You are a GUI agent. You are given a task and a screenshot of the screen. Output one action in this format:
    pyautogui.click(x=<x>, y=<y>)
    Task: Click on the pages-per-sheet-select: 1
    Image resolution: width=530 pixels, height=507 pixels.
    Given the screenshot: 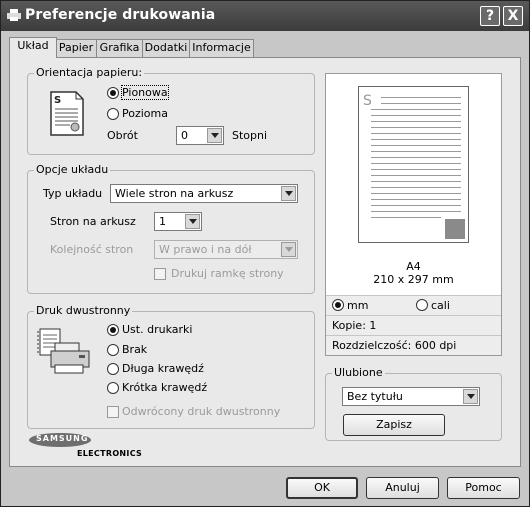 What is the action you would take?
    pyautogui.click(x=178, y=221)
    